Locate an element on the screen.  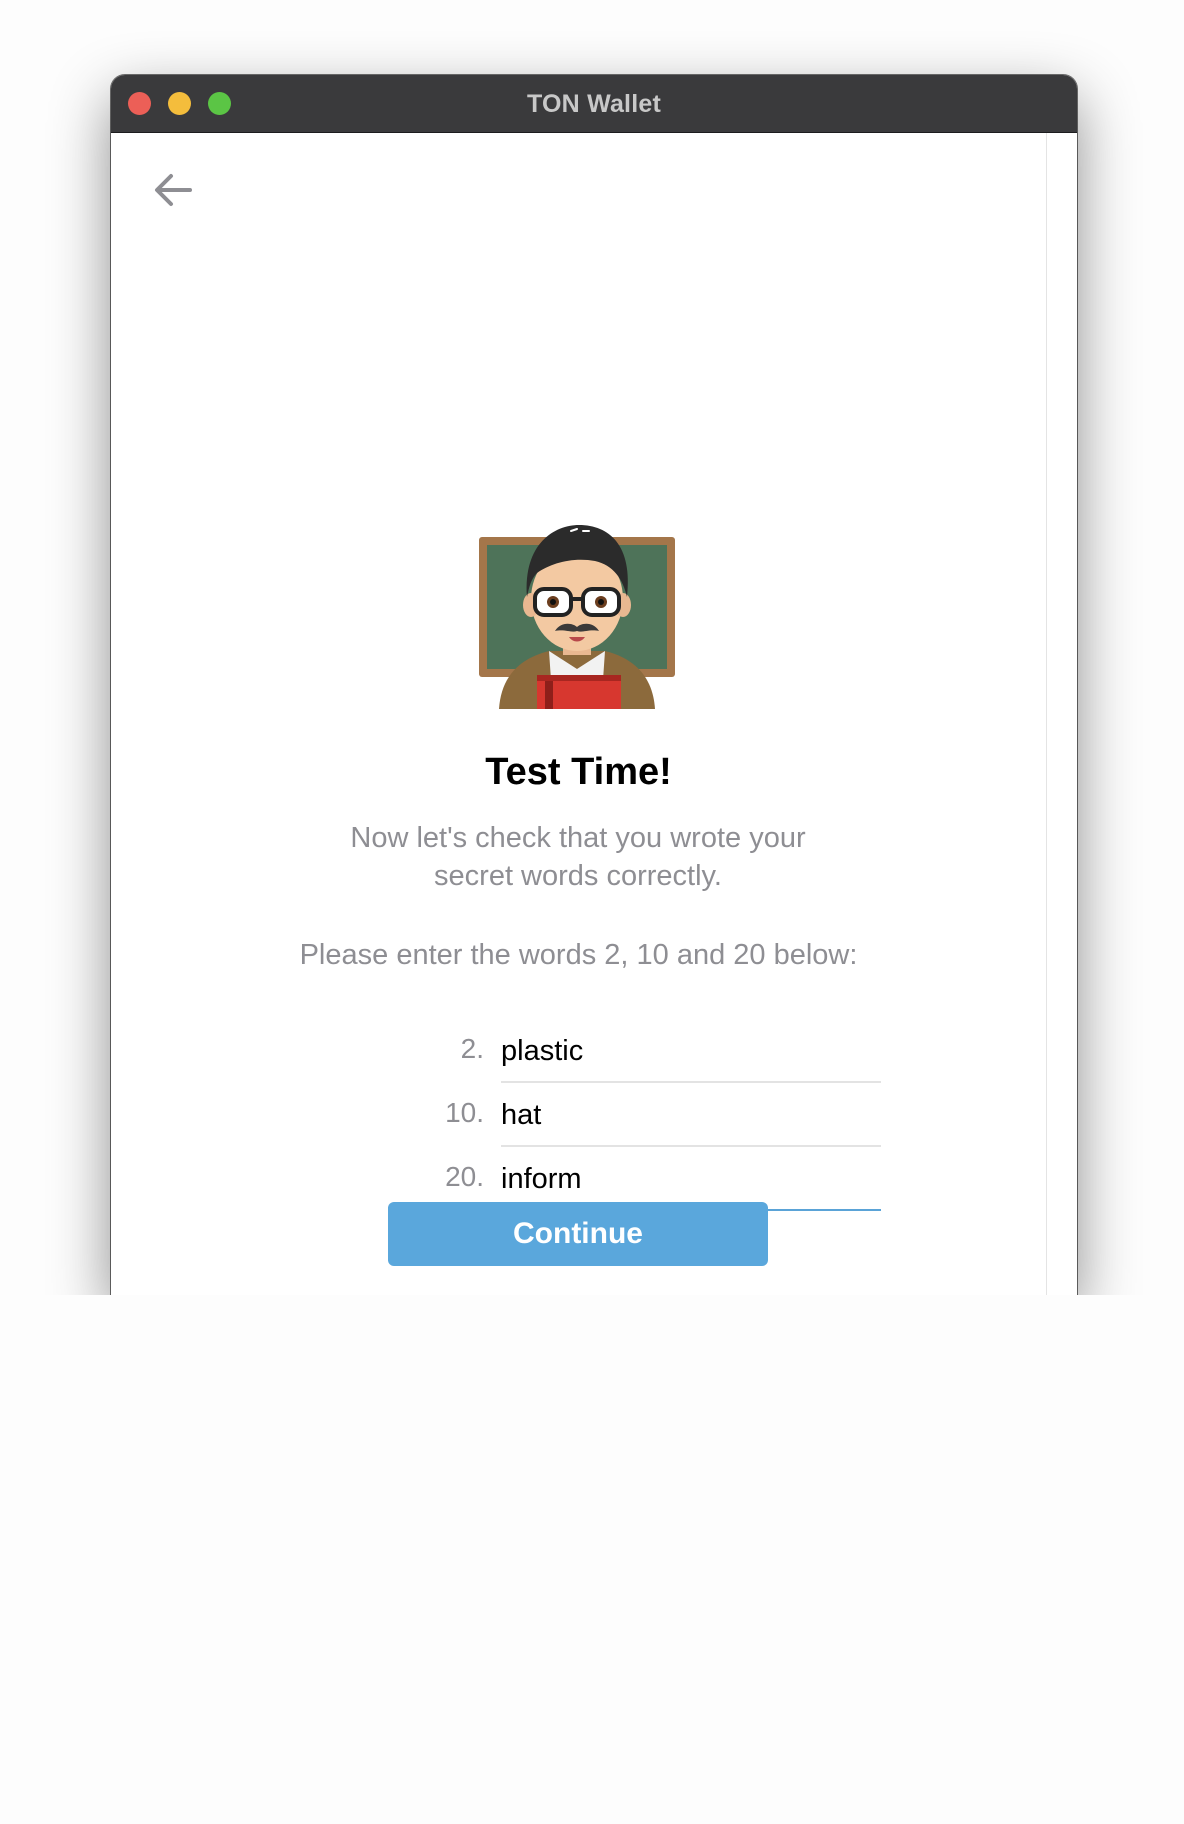
continue-button: Continue is located at coordinates (578, 1234).